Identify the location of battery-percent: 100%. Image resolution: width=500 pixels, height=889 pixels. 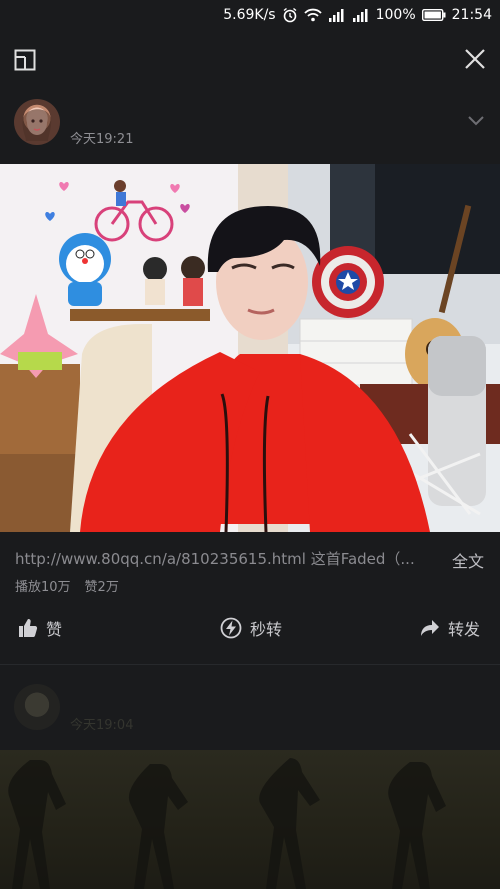
(395, 15).